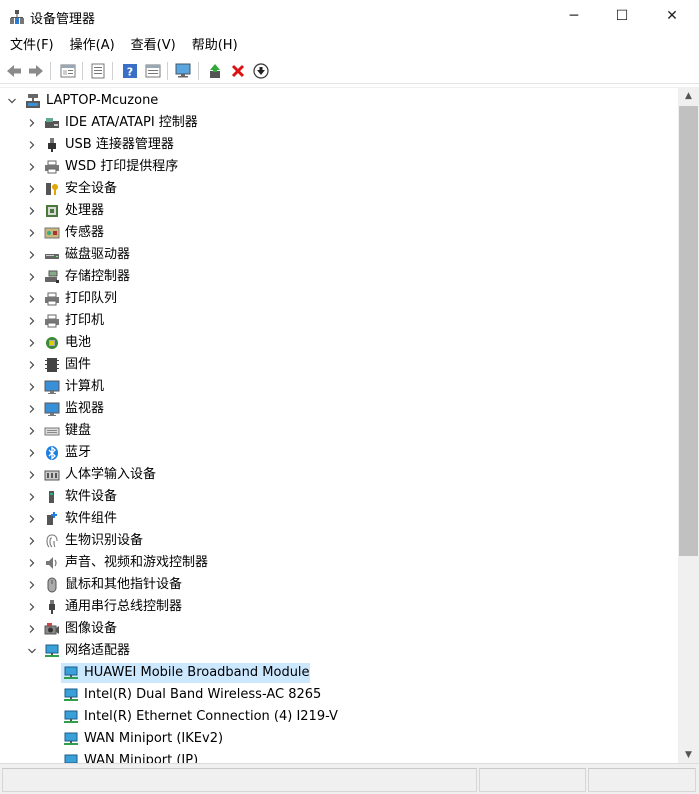  Describe the element at coordinates (339, 585) in the screenshot. I see `tree-category: 鼠标和其他指针设备` at that location.